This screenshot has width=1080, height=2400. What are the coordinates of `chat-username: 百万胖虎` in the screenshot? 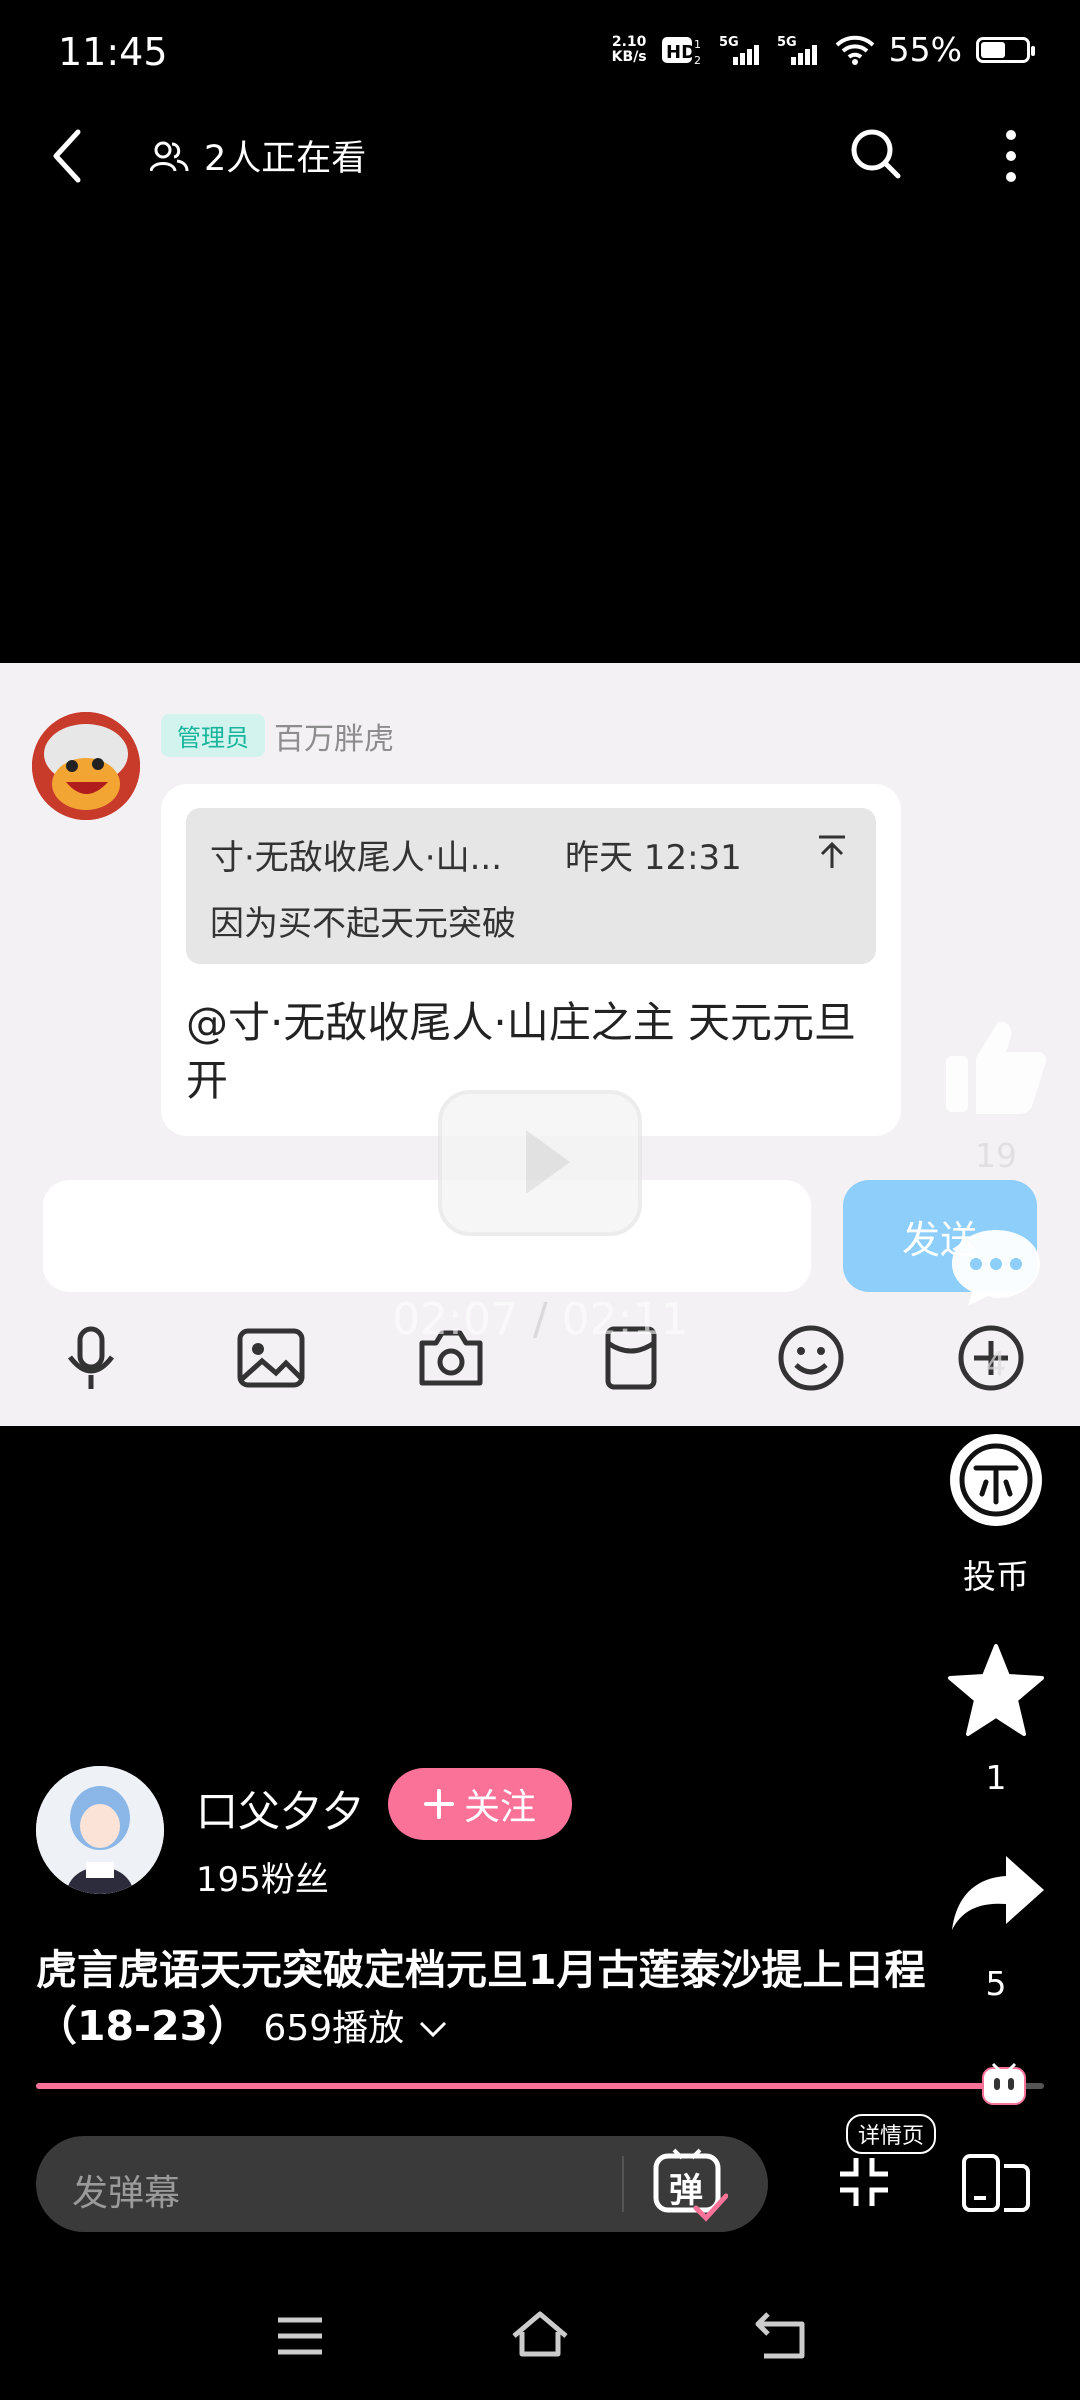 It's located at (334, 739).